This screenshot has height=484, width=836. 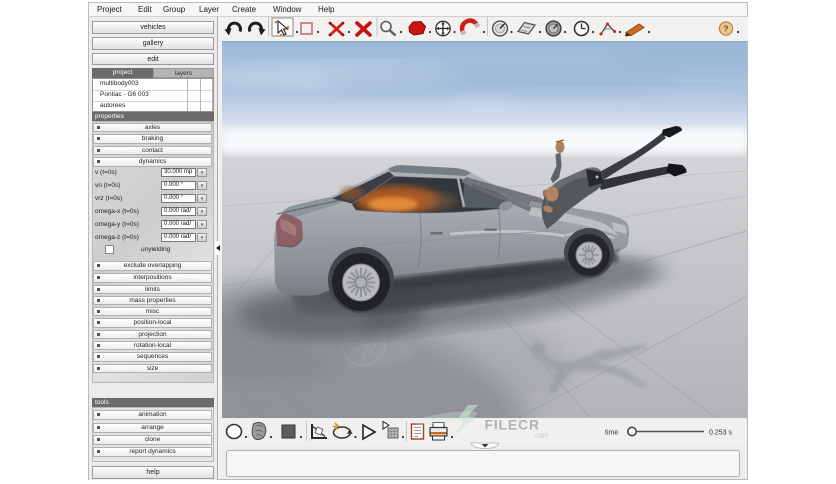 I want to click on svg-text: 0.253 s, so click(x=720, y=433).